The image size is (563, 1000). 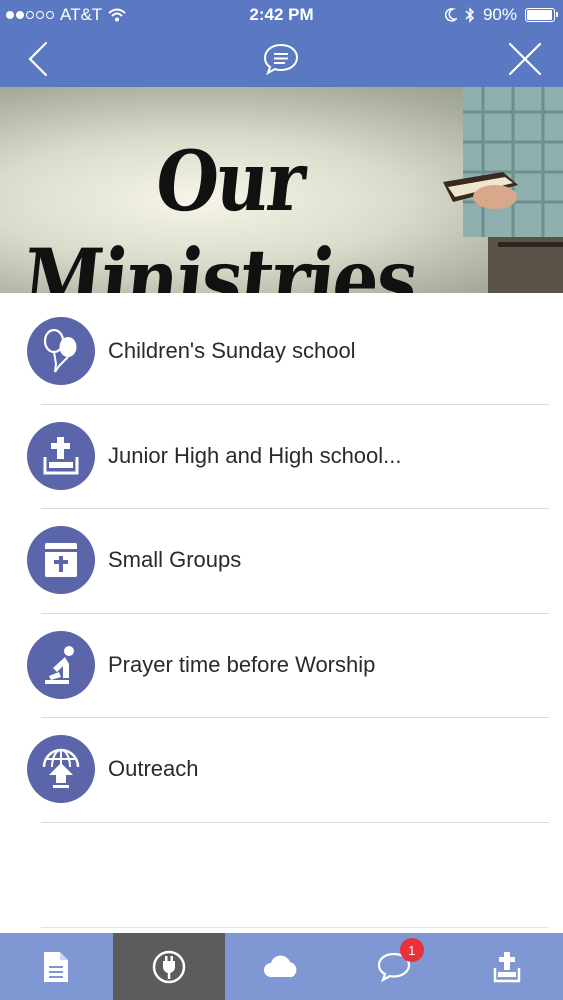 I want to click on bluetooth-icon, so click(x=470, y=15).